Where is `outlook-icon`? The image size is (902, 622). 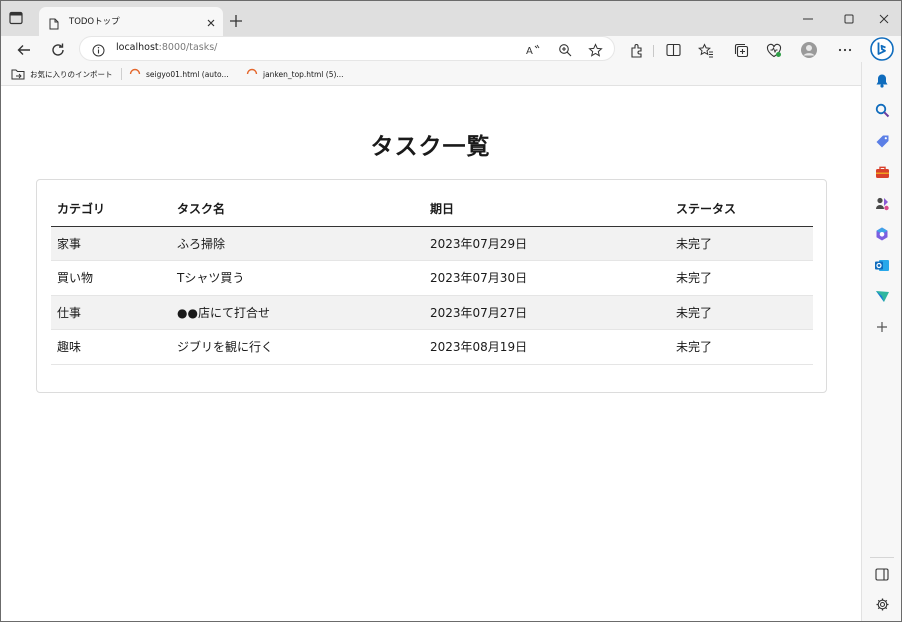 outlook-icon is located at coordinates (882, 265).